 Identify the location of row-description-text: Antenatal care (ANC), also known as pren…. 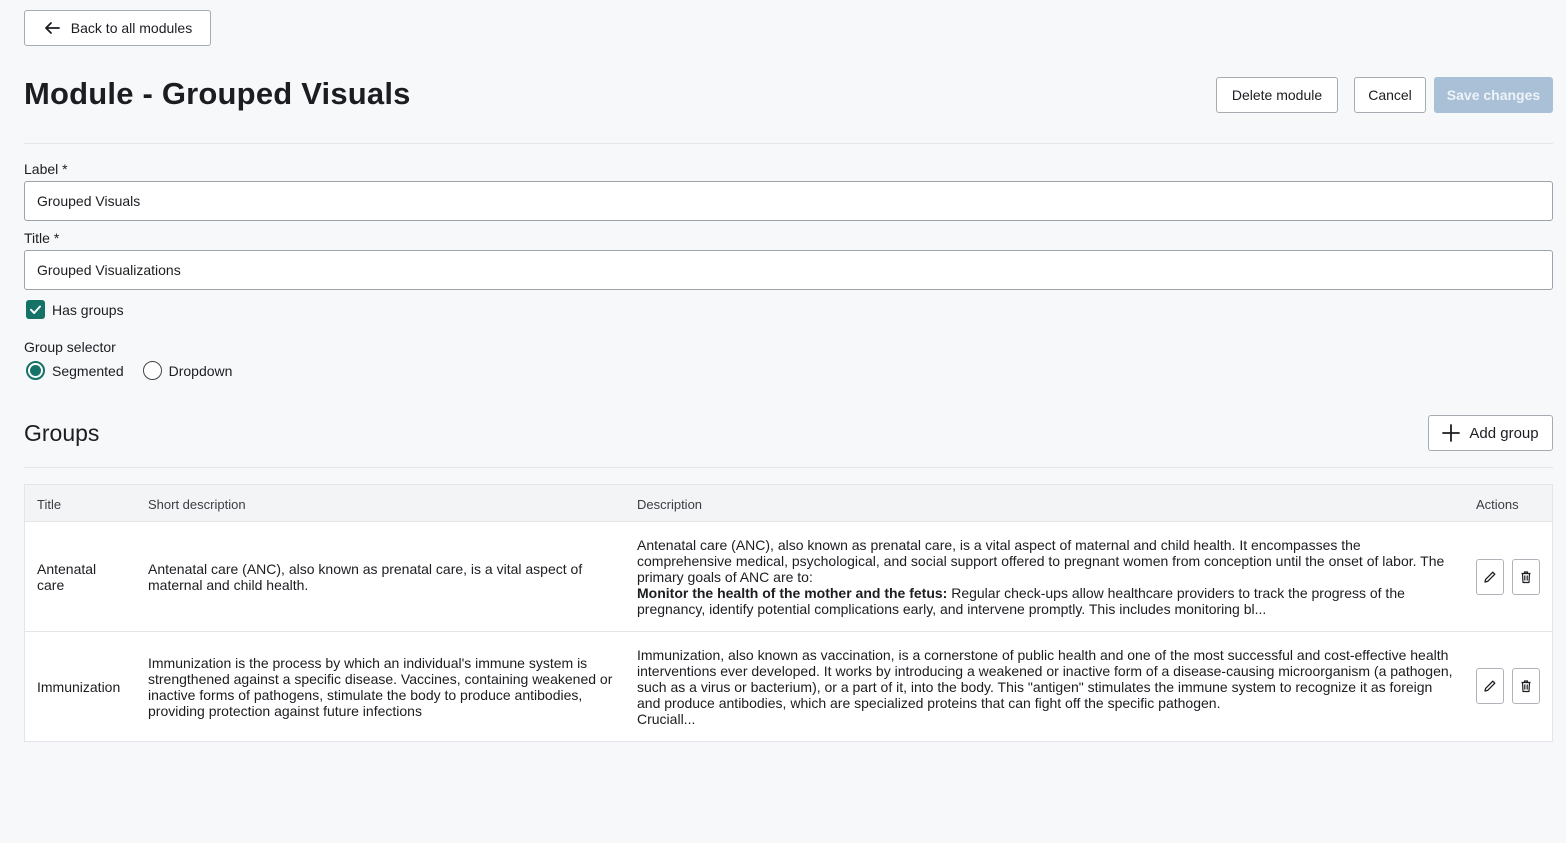
(1047, 577).